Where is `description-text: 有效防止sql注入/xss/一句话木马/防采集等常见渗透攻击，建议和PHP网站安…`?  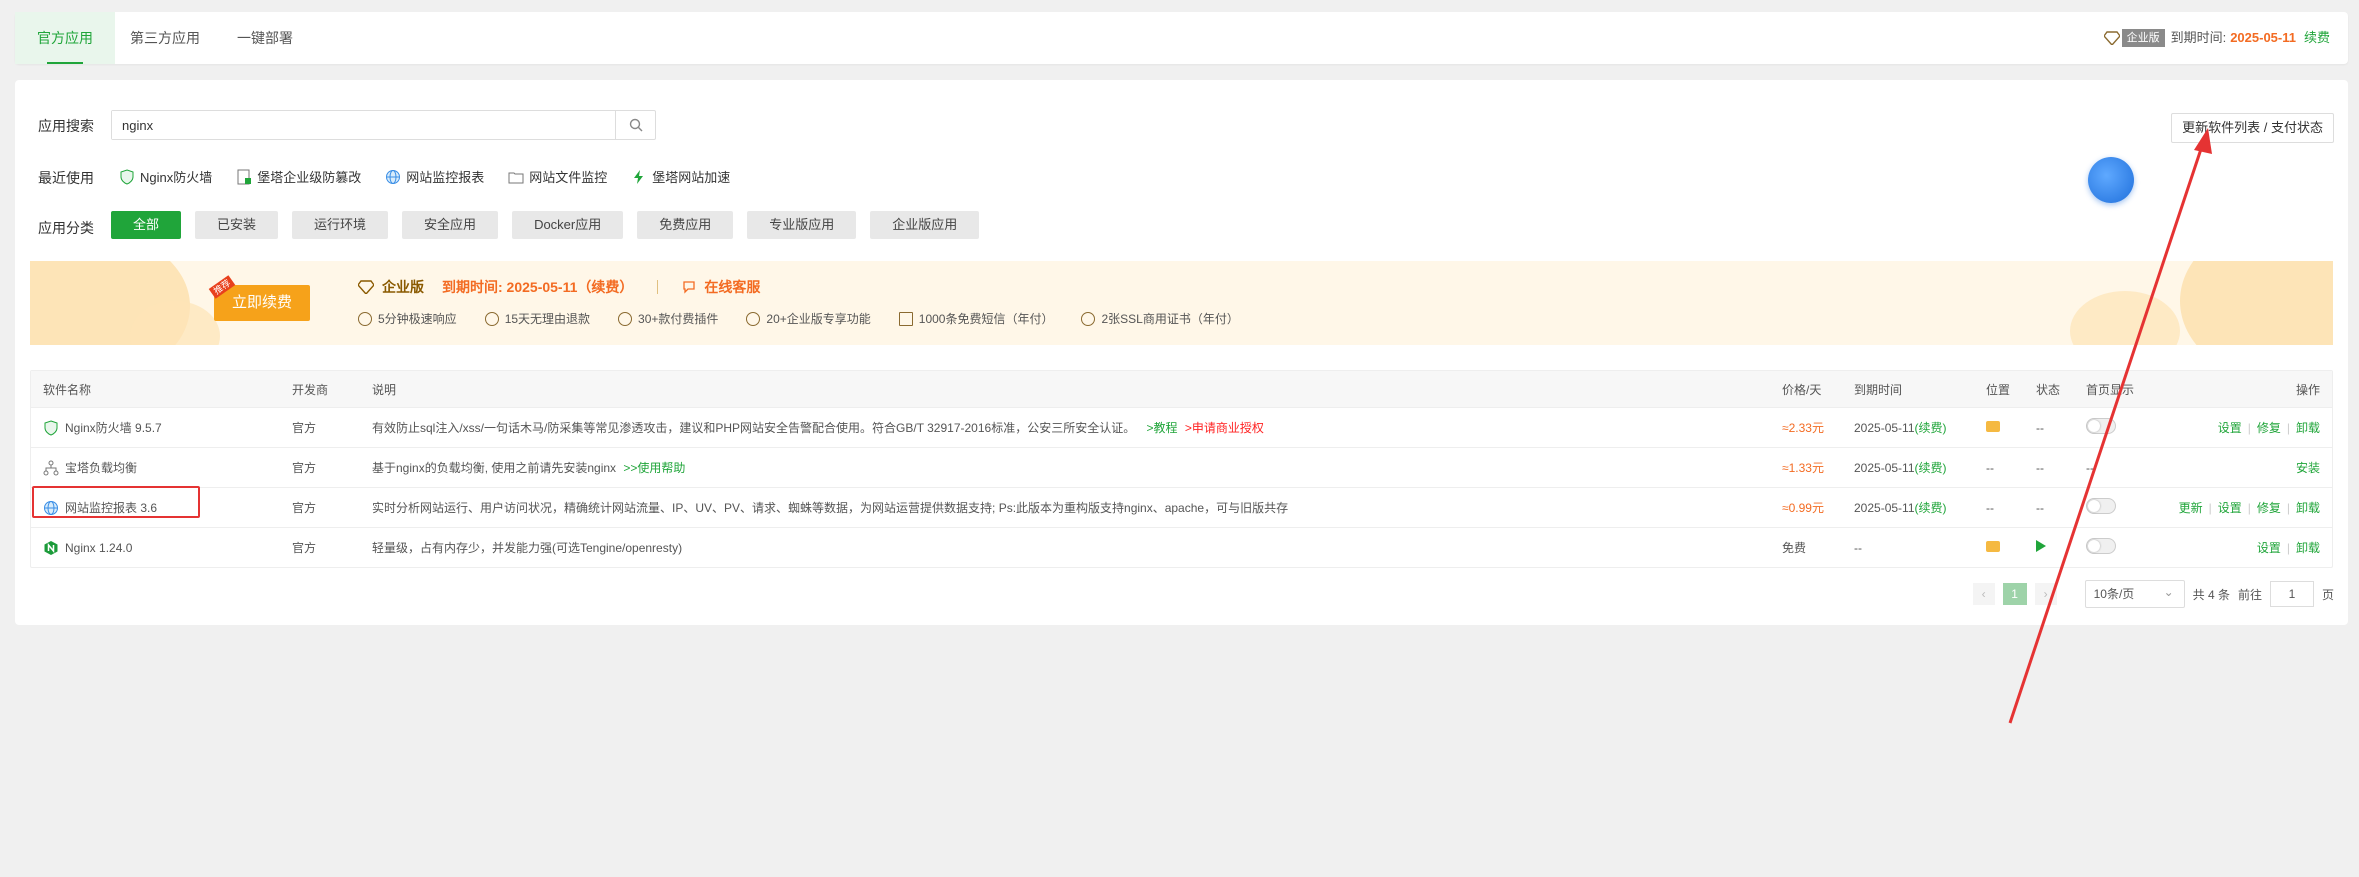 description-text: 有效防止sql注入/xss/一句话木马/防采集等常见渗透攻击，建议和PHP网站安… is located at coordinates (754, 428).